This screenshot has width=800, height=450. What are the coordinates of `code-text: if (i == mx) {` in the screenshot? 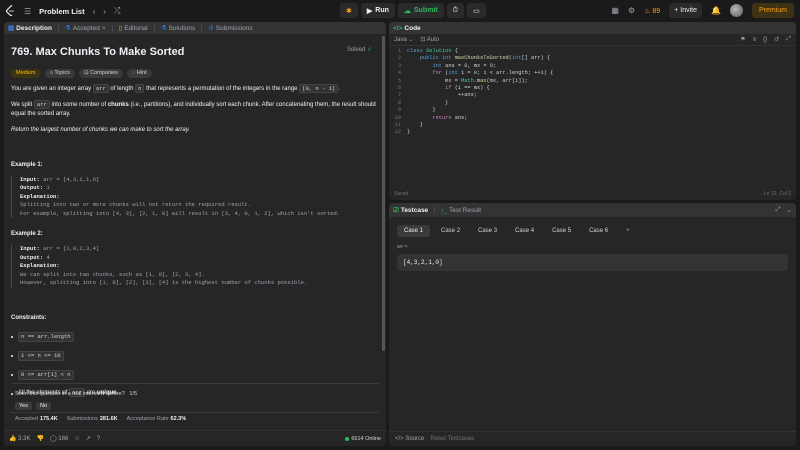 It's located at (467, 87).